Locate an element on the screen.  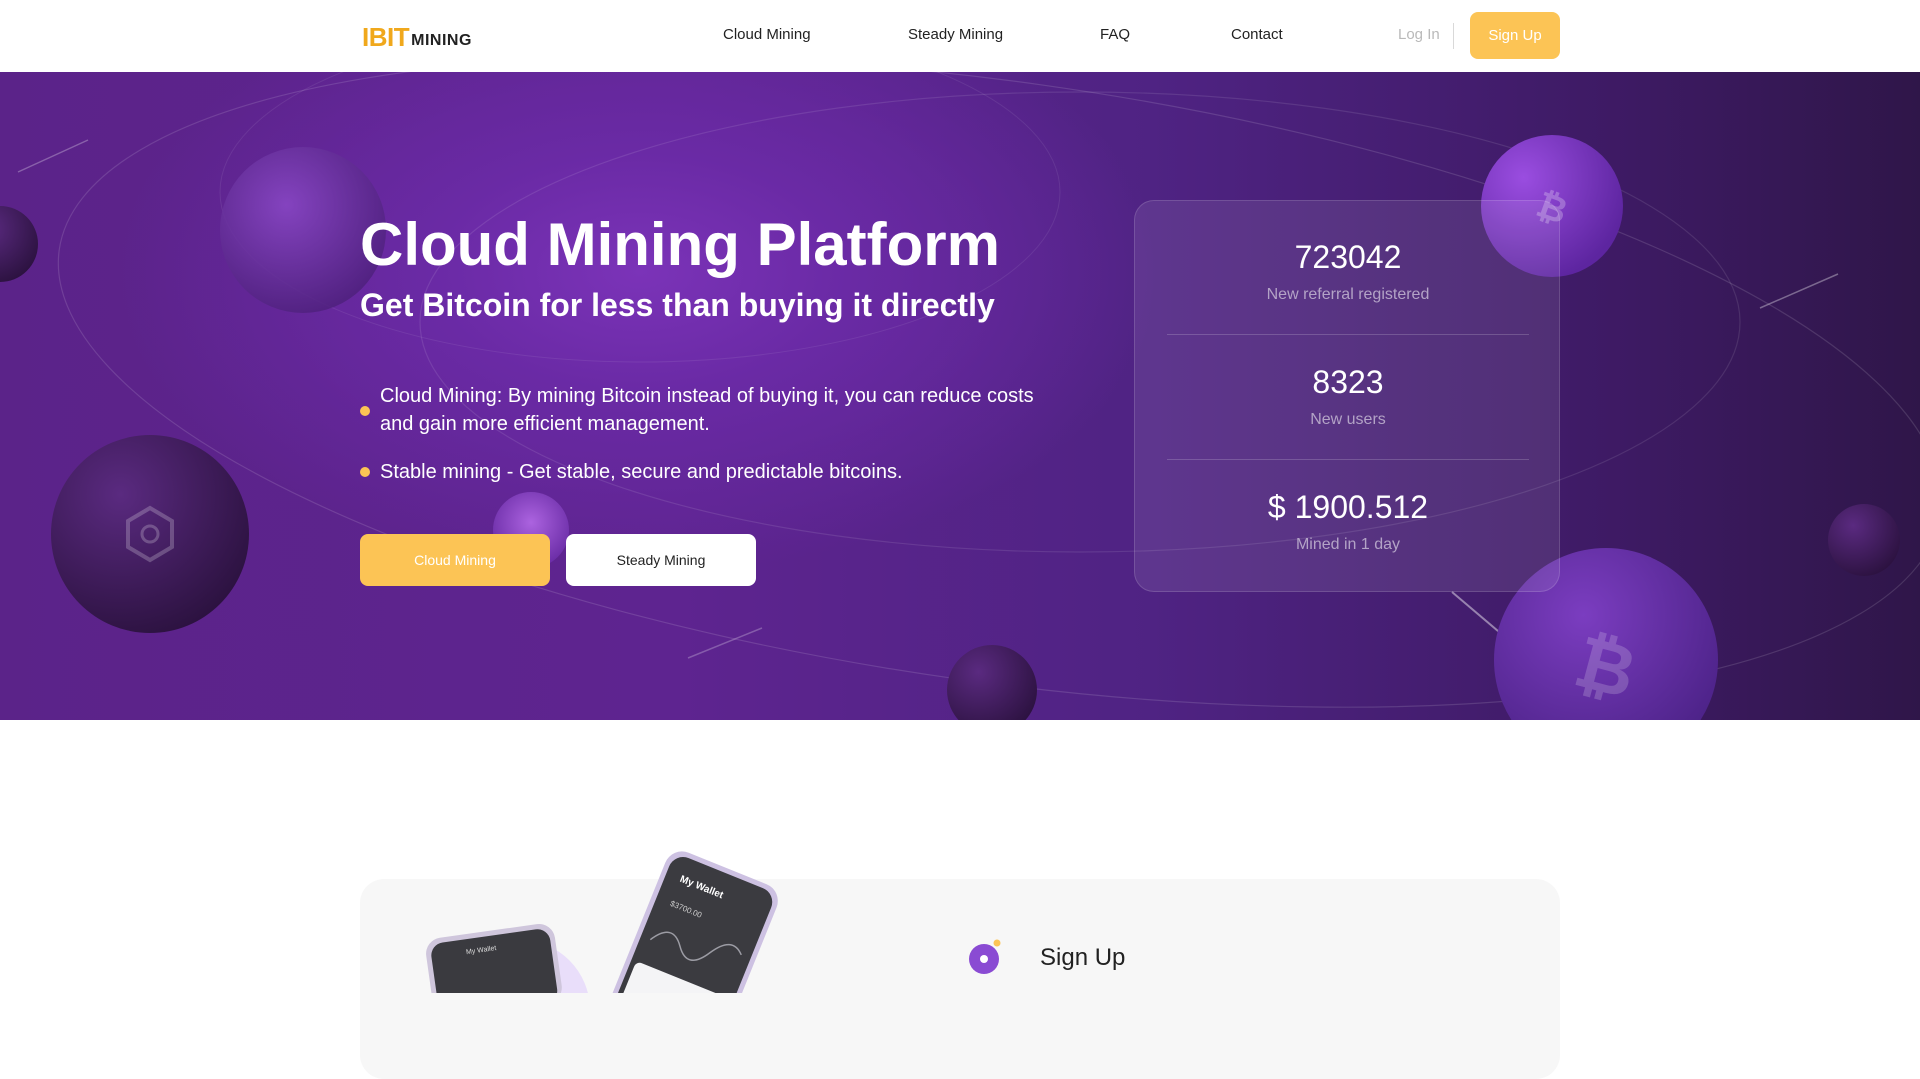
stat-mined: $ 1900.512 Mined in 1 day is located at coordinates (1348, 521).